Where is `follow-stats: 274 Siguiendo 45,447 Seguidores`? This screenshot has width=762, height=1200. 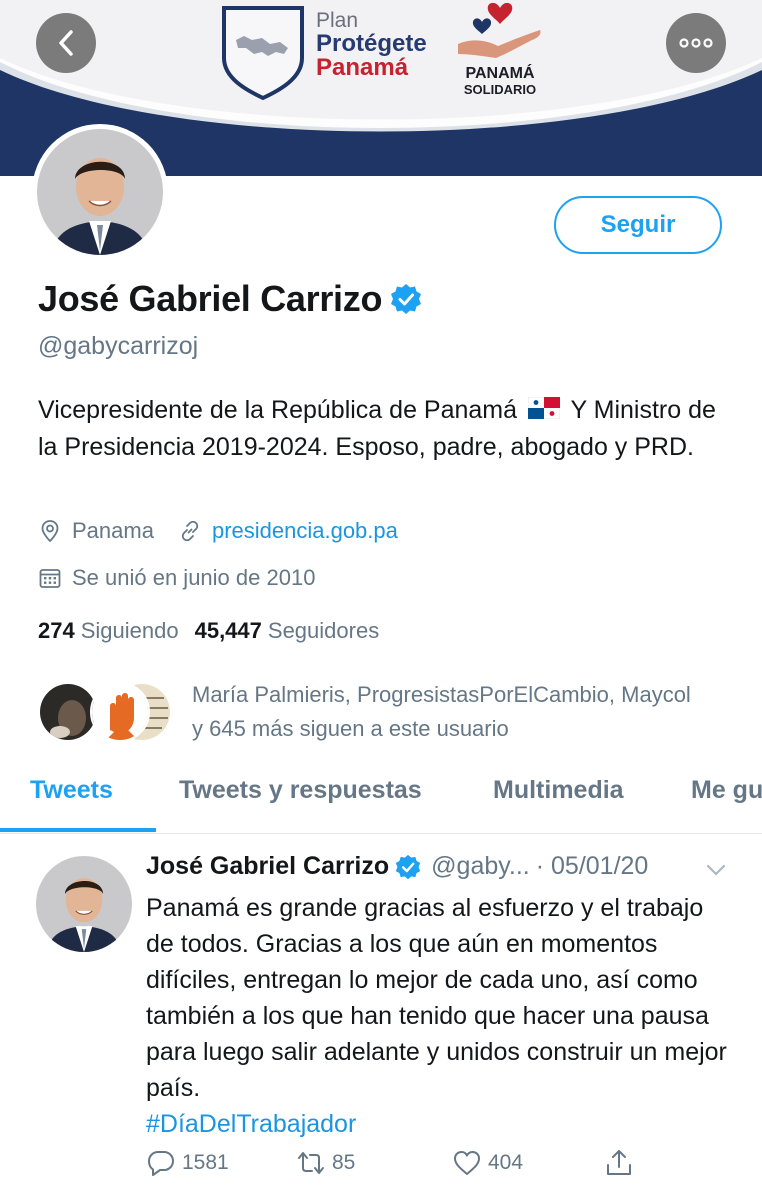 follow-stats: 274 Siguiendo 45,447 Seguidores is located at coordinates (208, 631).